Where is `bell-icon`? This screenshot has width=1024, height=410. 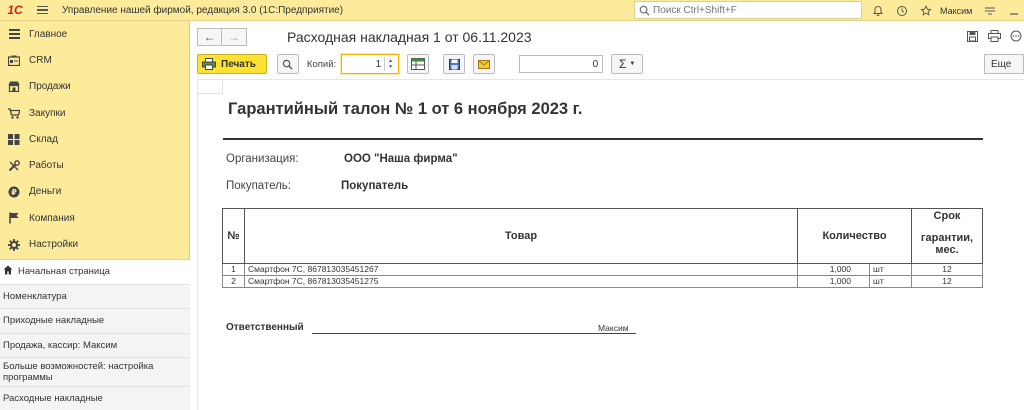
bell-icon is located at coordinates (878, 10).